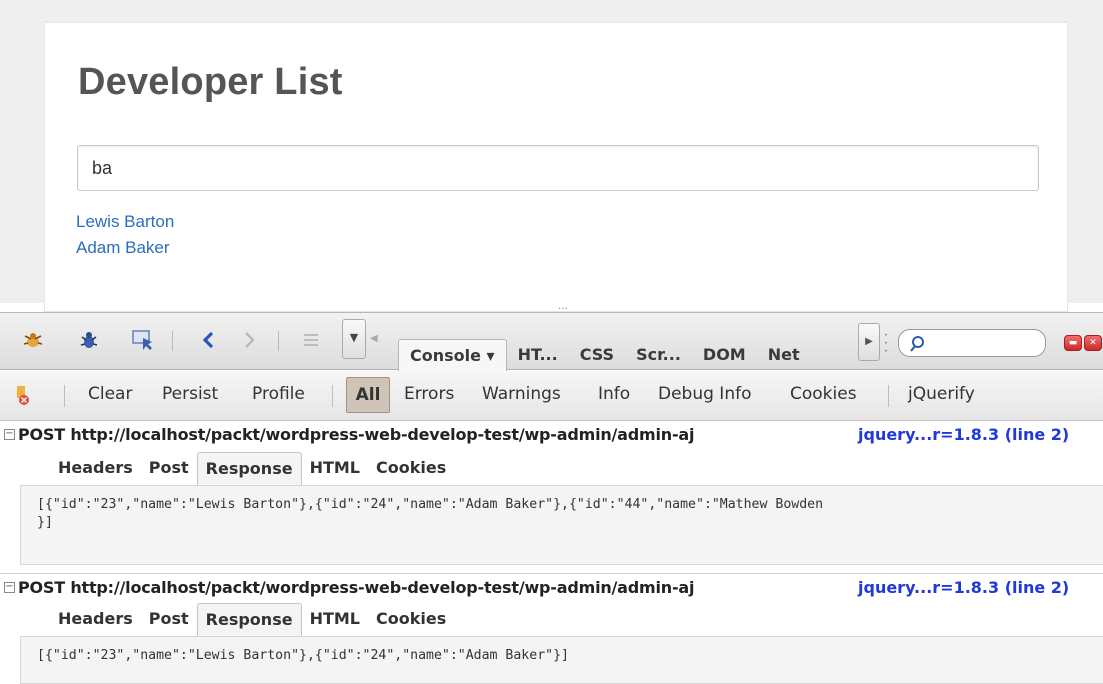  I want to click on page-title: Developer List, so click(210, 82).